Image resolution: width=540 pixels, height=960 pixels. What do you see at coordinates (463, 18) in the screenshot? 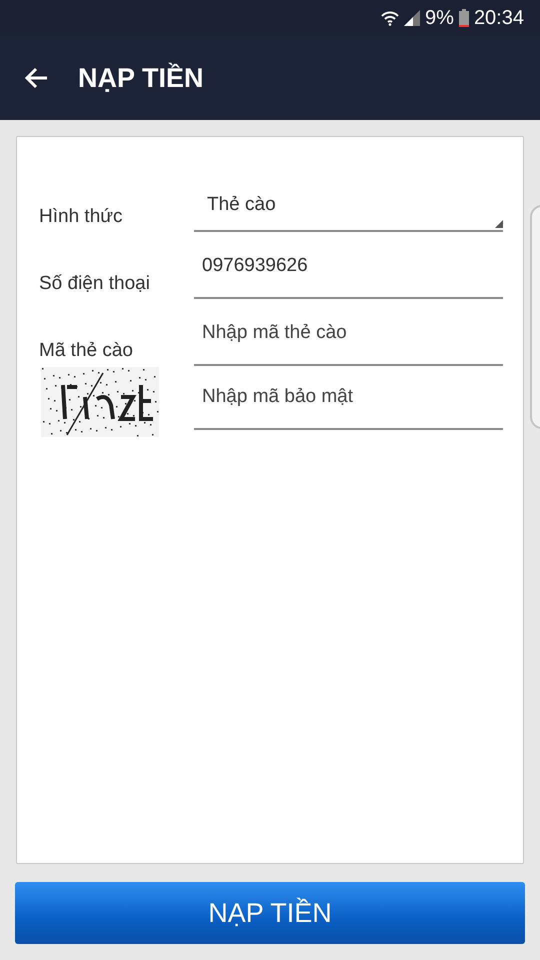
I see `battery-icon` at bounding box center [463, 18].